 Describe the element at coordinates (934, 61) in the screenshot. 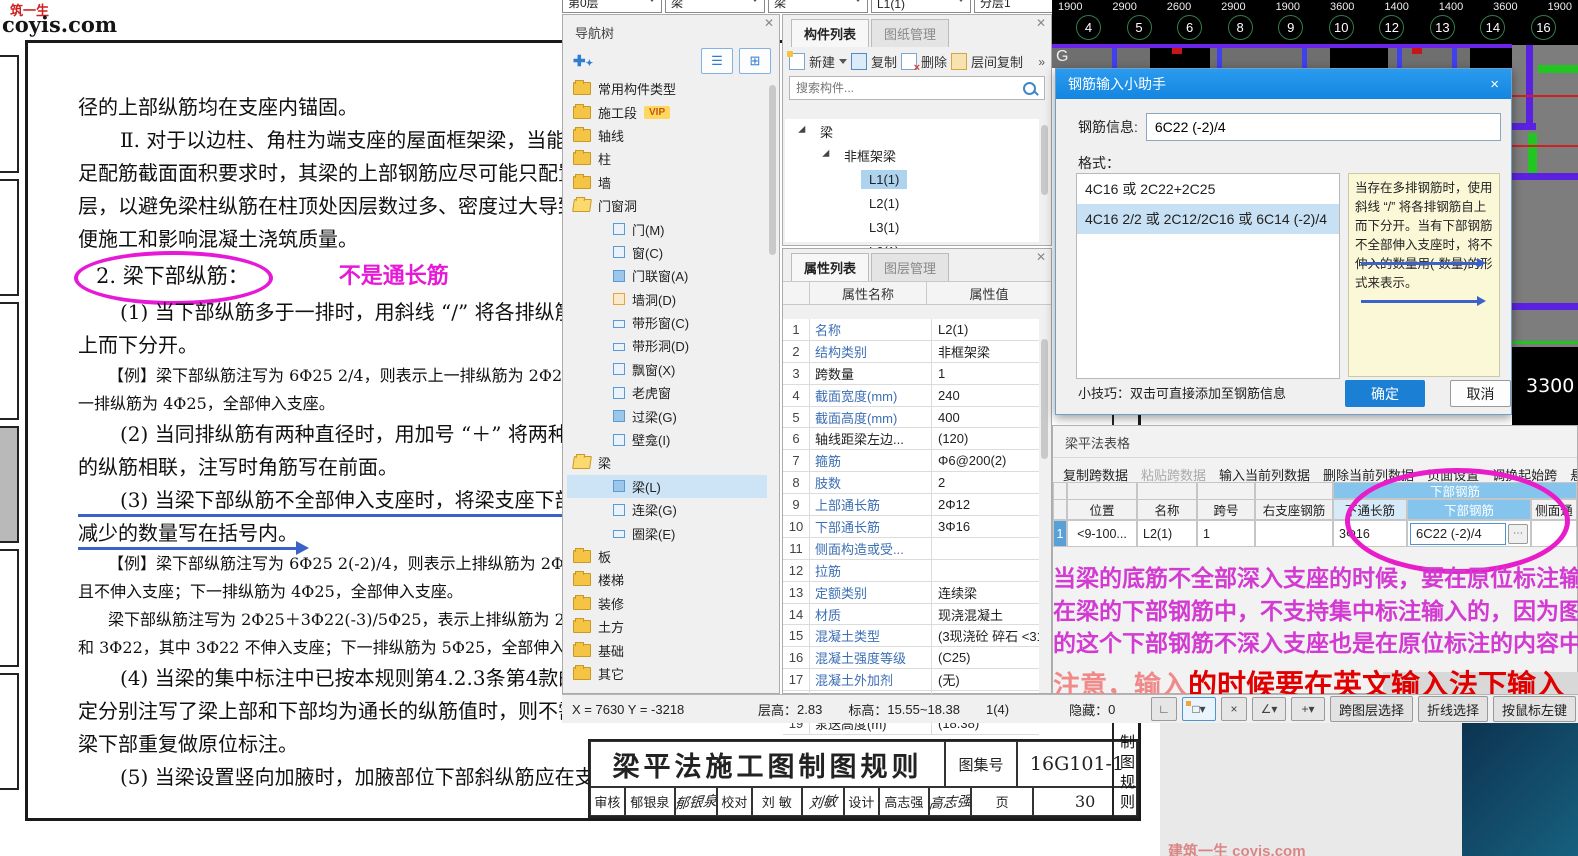

I see `delete-button: 删除` at that location.